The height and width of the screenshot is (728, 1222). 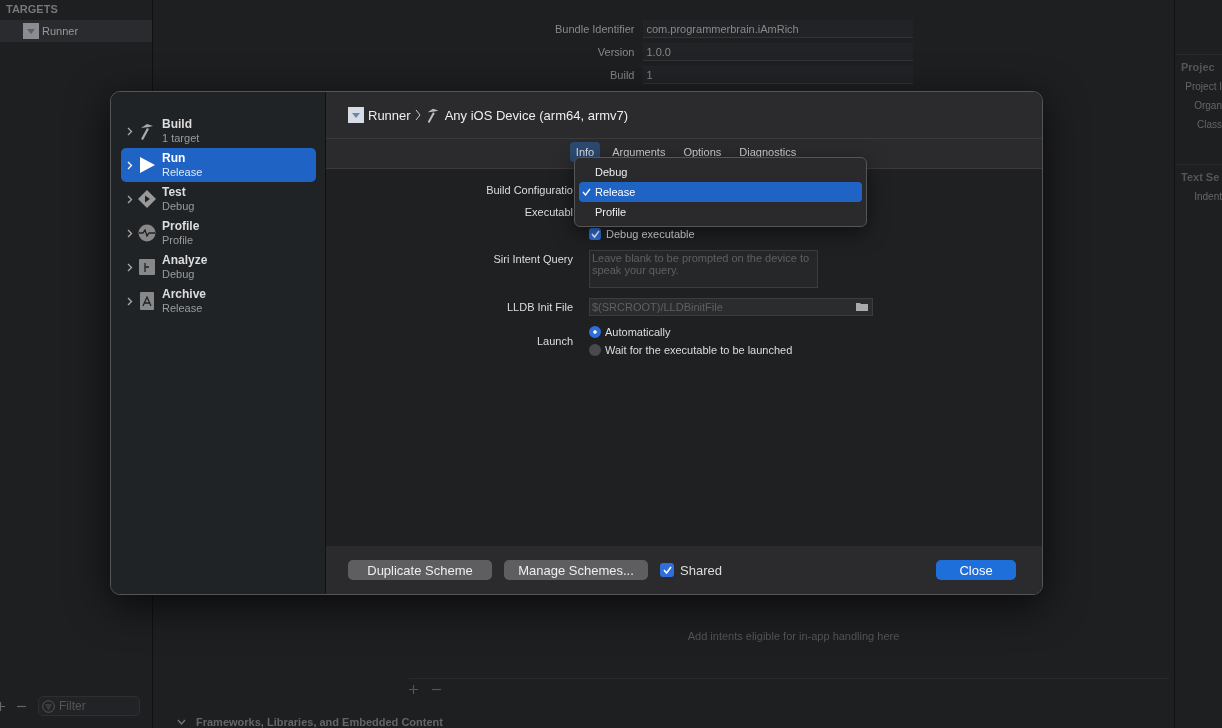 What do you see at coordinates (181, 722) in the screenshot?
I see `disclosure-icon` at bounding box center [181, 722].